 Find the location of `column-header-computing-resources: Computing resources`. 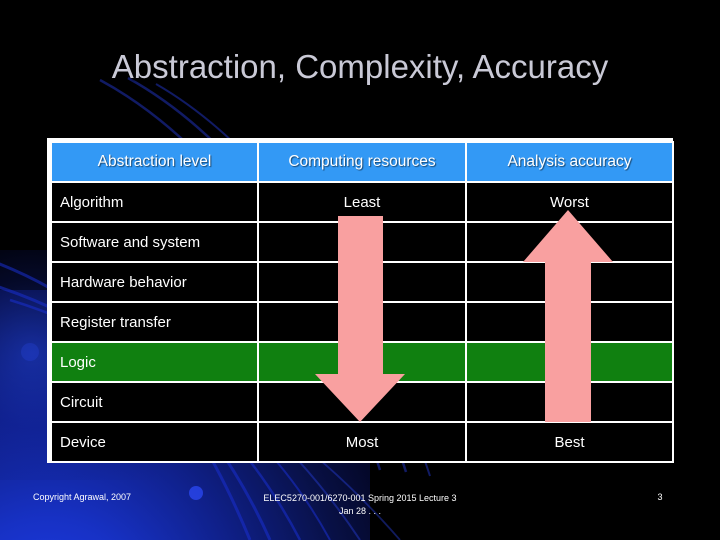

column-header-computing-resources: Computing resources is located at coordinates (362, 162).